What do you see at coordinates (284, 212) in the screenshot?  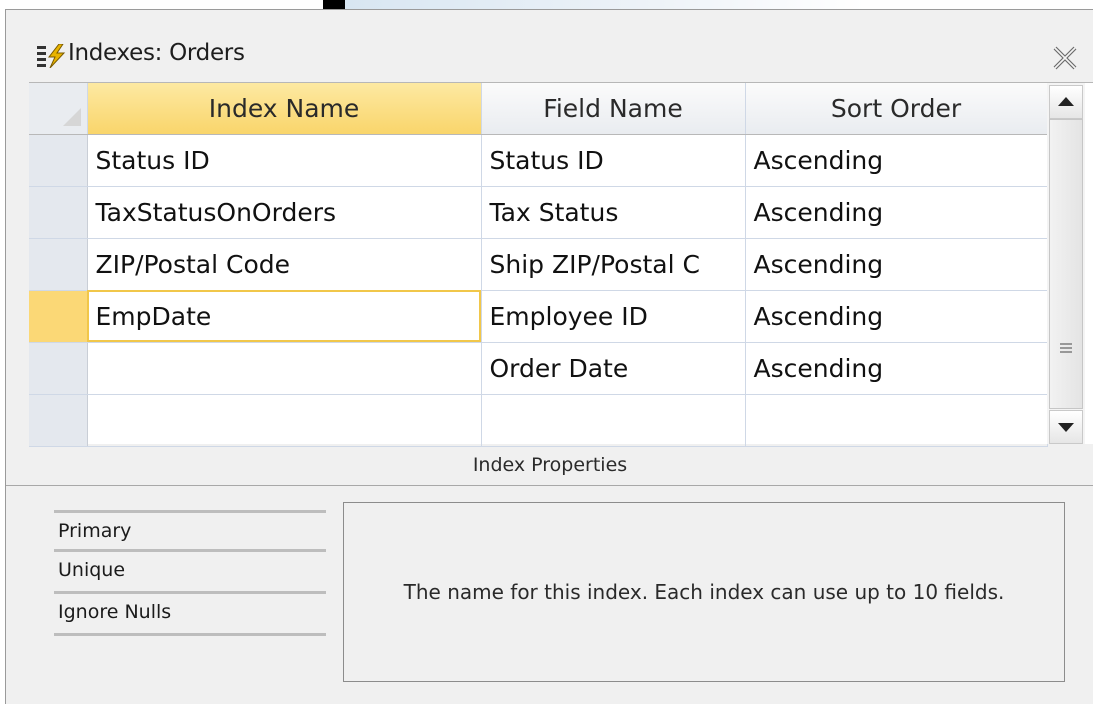 I see `index-name-cell: TaxStatusOnOrders` at bounding box center [284, 212].